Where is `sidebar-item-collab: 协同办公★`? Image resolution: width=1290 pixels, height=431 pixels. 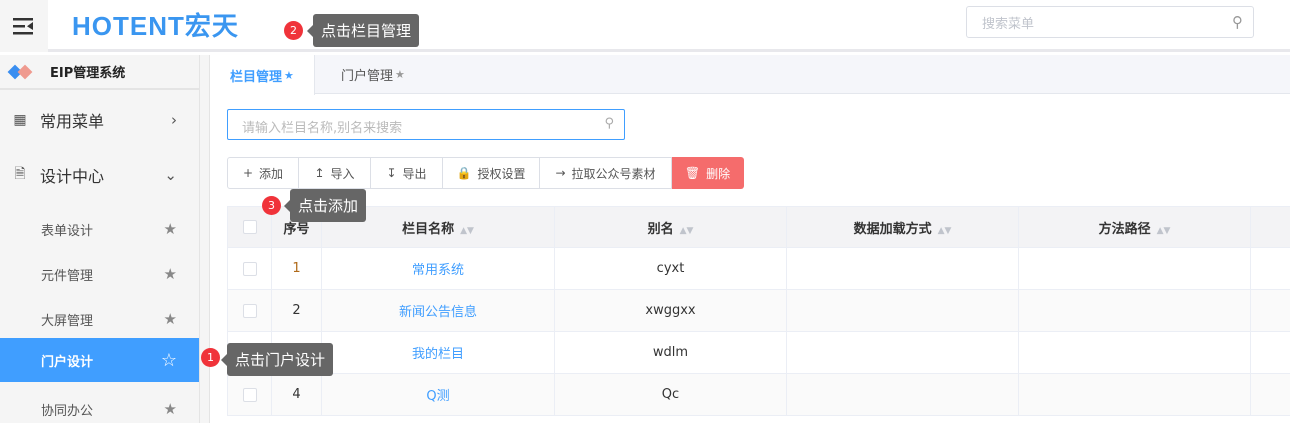
sidebar-item-collab: 协同办公★ is located at coordinates (99, 409).